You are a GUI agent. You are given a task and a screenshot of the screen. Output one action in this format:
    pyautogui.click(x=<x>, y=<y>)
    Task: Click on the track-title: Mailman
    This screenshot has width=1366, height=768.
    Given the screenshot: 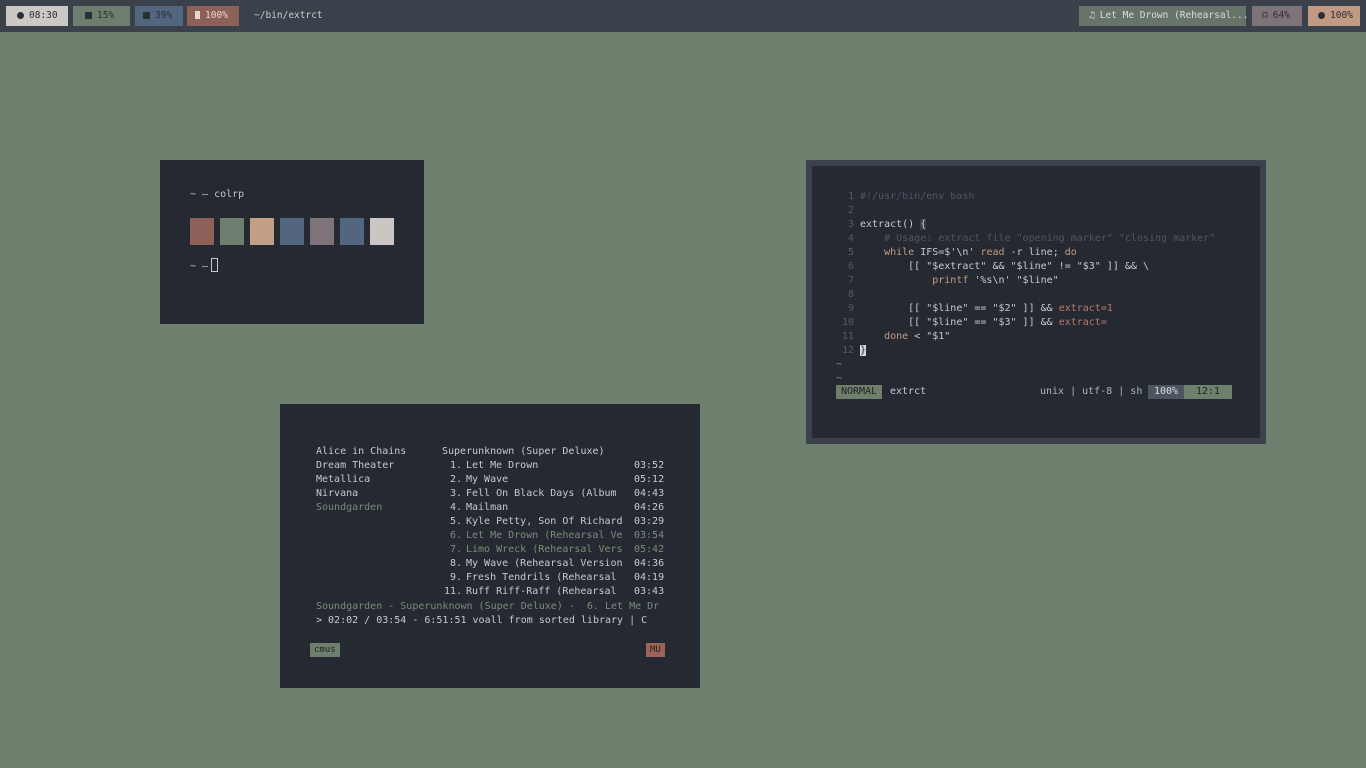 What is the action you would take?
    pyautogui.click(x=487, y=507)
    